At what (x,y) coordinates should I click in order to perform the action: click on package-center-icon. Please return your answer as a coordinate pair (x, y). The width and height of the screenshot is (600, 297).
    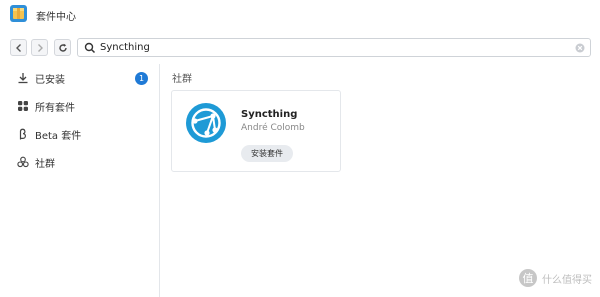
    Looking at the image, I should click on (18, 13).